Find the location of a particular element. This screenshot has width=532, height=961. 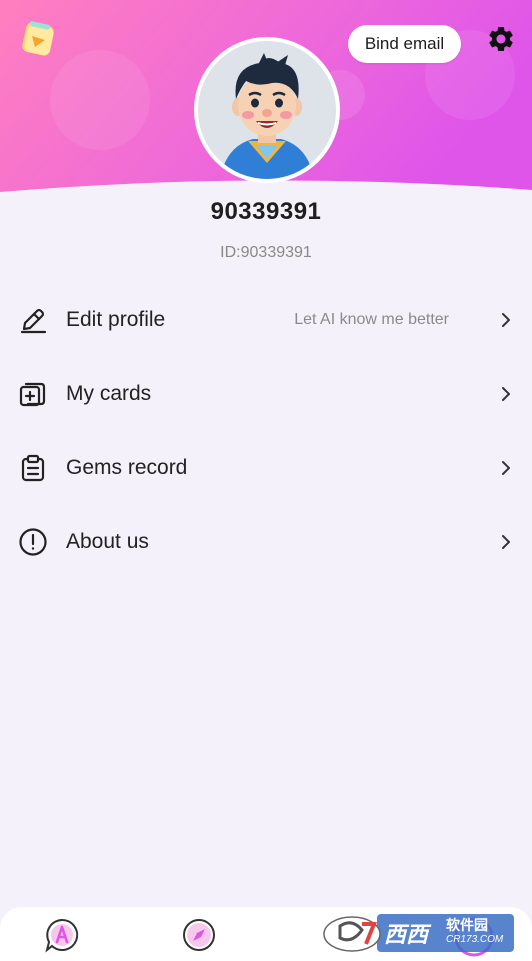

watermark-logo: 西西 软件园 CR173.COM is located at coordinates (418, 932).